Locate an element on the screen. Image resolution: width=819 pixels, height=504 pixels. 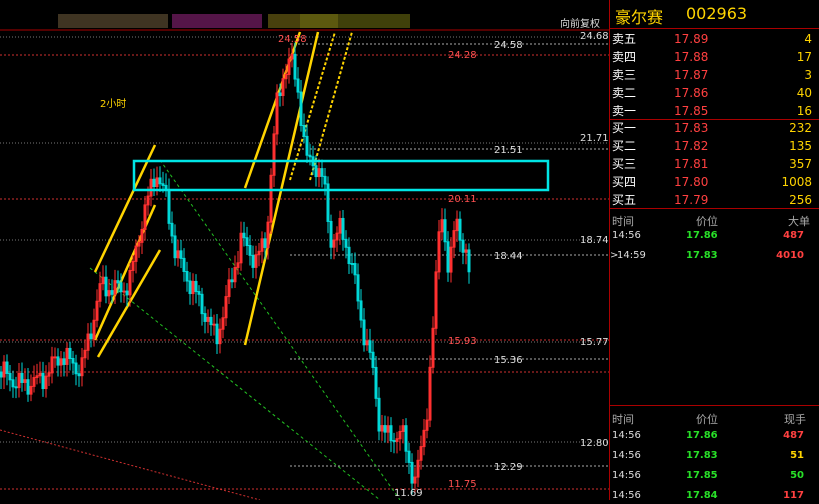
level-label: 11.69 is located at coordinates (408, 493).